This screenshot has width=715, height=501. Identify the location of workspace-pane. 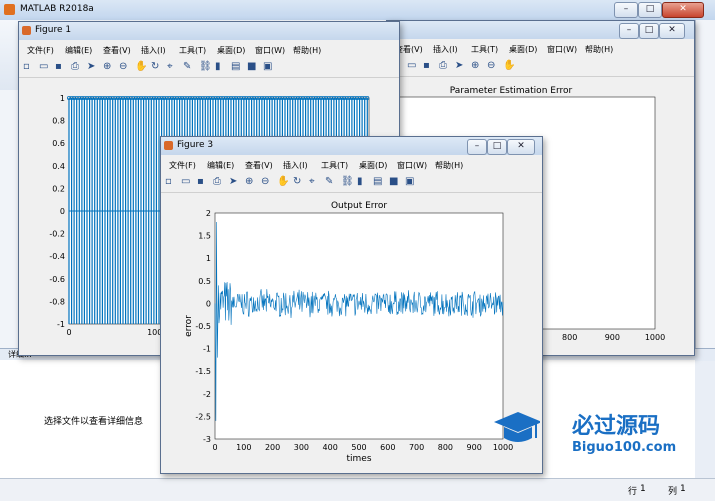
(705, 185).